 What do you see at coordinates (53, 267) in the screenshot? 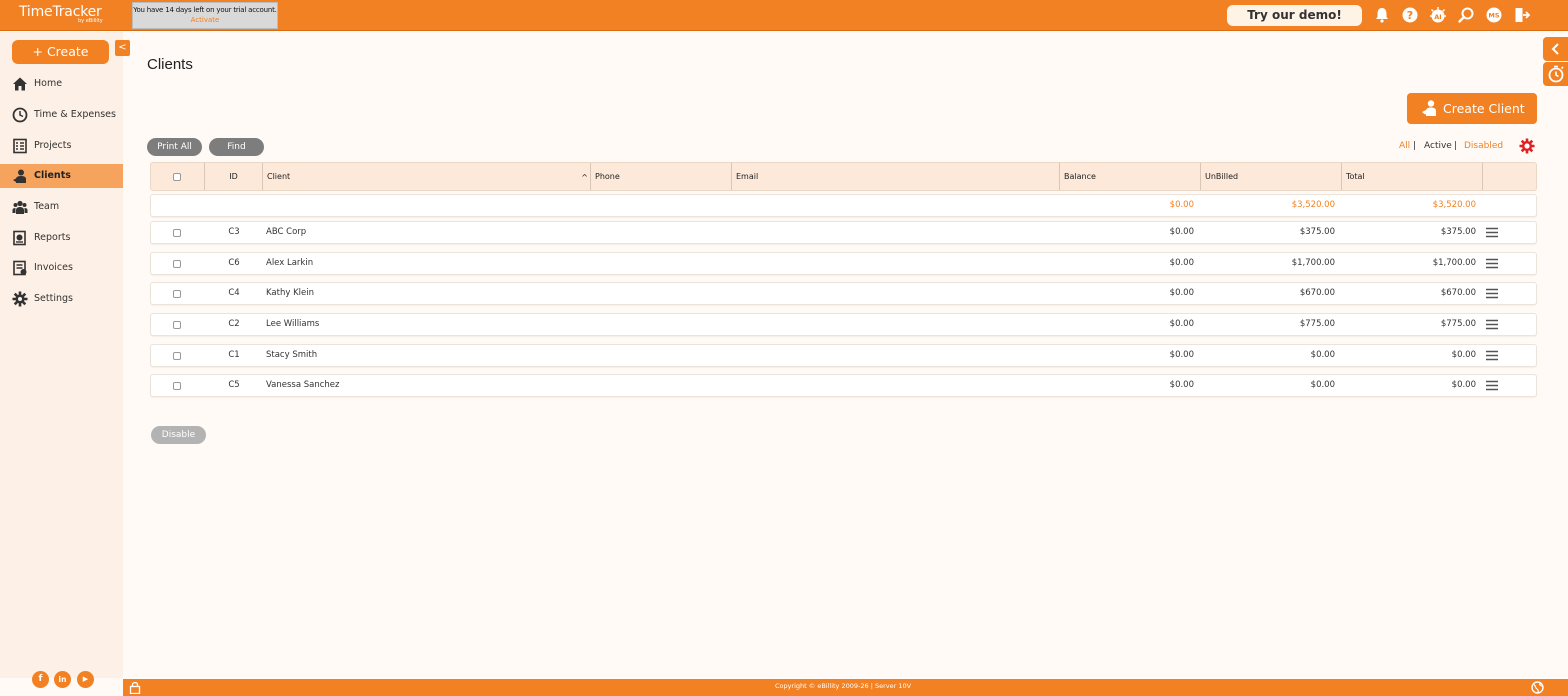
I see `sidebar-item-label: Invoices` at bounding box center [53, 267].